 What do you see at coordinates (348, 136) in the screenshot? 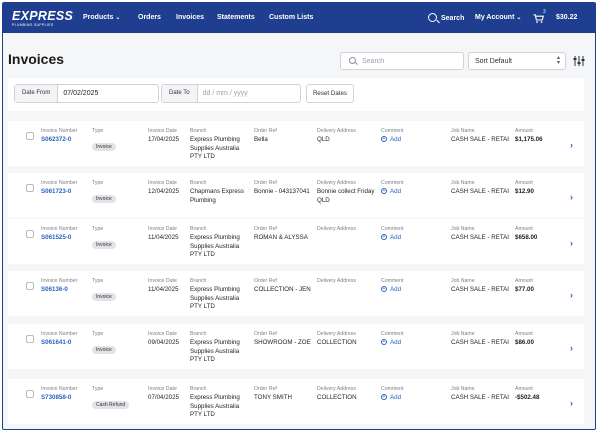
I see `cell-delivery-address: Delivery Address QLD` at bounding box center [348, 136].